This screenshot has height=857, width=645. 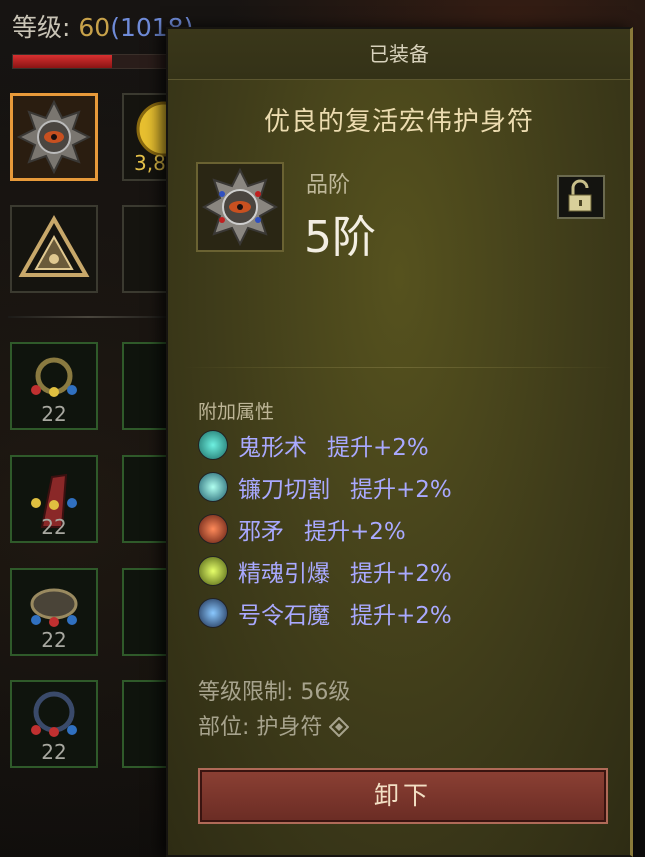 What do you see at coordinates (54, 245) in the screenshot?
I see `triangle-sigil-icon` at bounding box center [54, 245].